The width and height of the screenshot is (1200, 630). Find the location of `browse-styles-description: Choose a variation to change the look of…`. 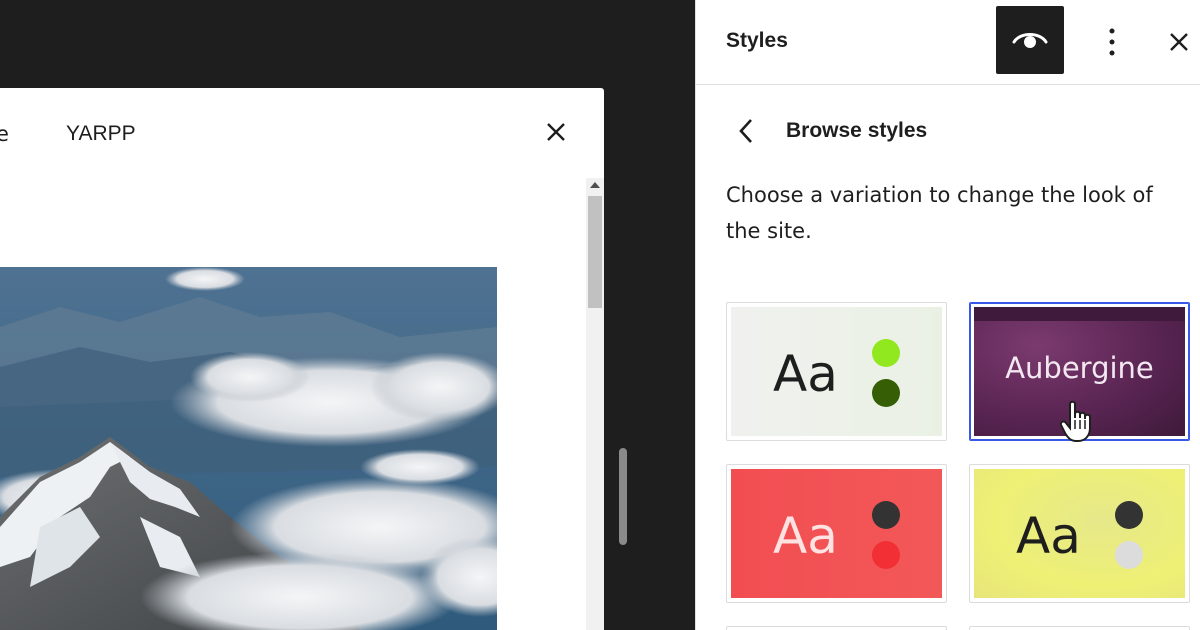

browse-styles-description: Choose a variation to change the look of… is located at coordinates (939, 213).